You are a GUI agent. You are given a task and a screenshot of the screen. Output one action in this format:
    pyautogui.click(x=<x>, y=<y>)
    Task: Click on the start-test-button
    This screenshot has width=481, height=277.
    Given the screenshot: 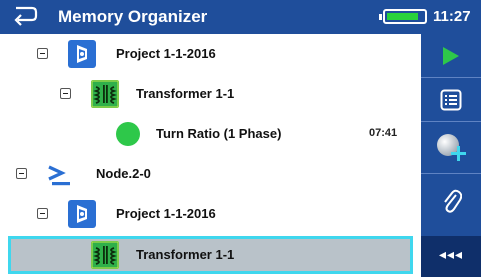 What is the action you would take?
    pyautogui.click(x=451, y=55)
    